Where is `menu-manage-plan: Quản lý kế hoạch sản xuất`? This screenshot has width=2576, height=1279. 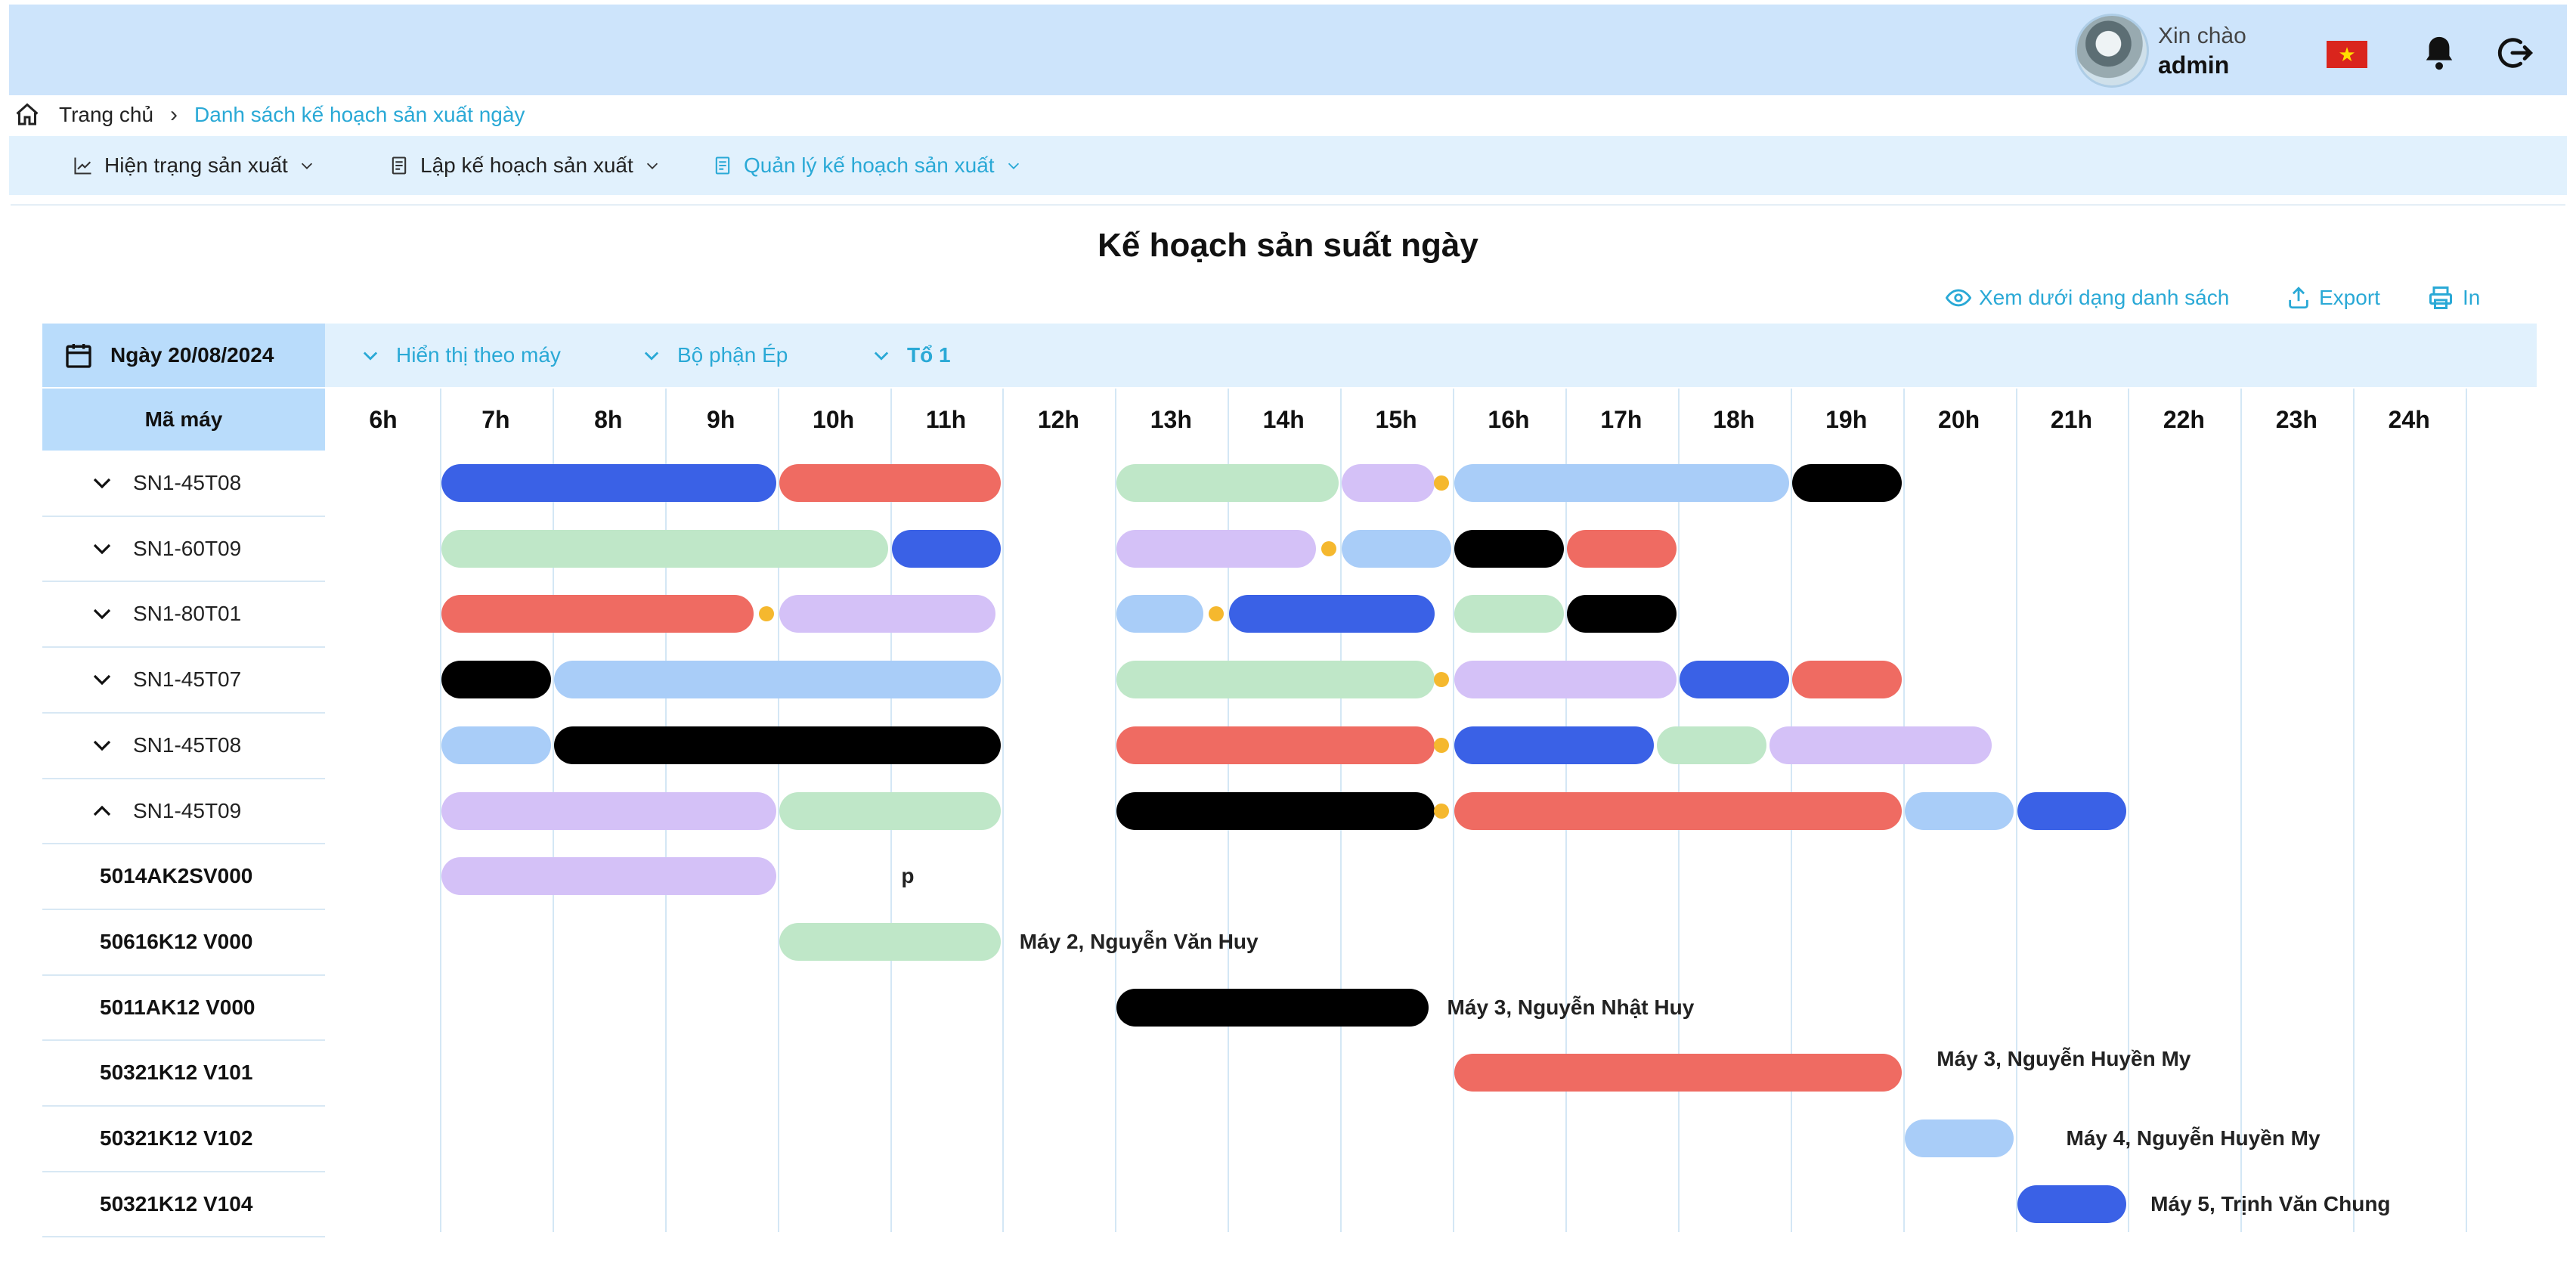
menu-manage-plan: Quản lý kế hoạch sản xuất is located at coordinates (872, 165).